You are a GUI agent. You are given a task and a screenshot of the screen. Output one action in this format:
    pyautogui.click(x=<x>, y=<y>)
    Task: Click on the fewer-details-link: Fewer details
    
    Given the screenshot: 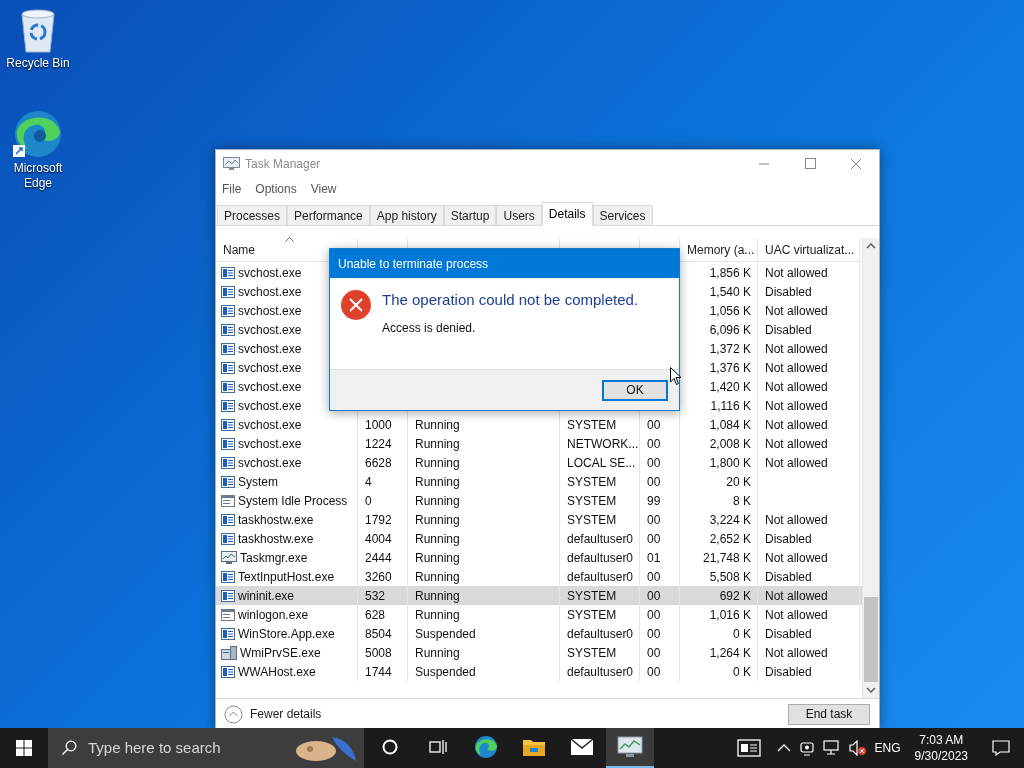 What is the action you would take?
    pyautogui.click(x=286, y=714)
    